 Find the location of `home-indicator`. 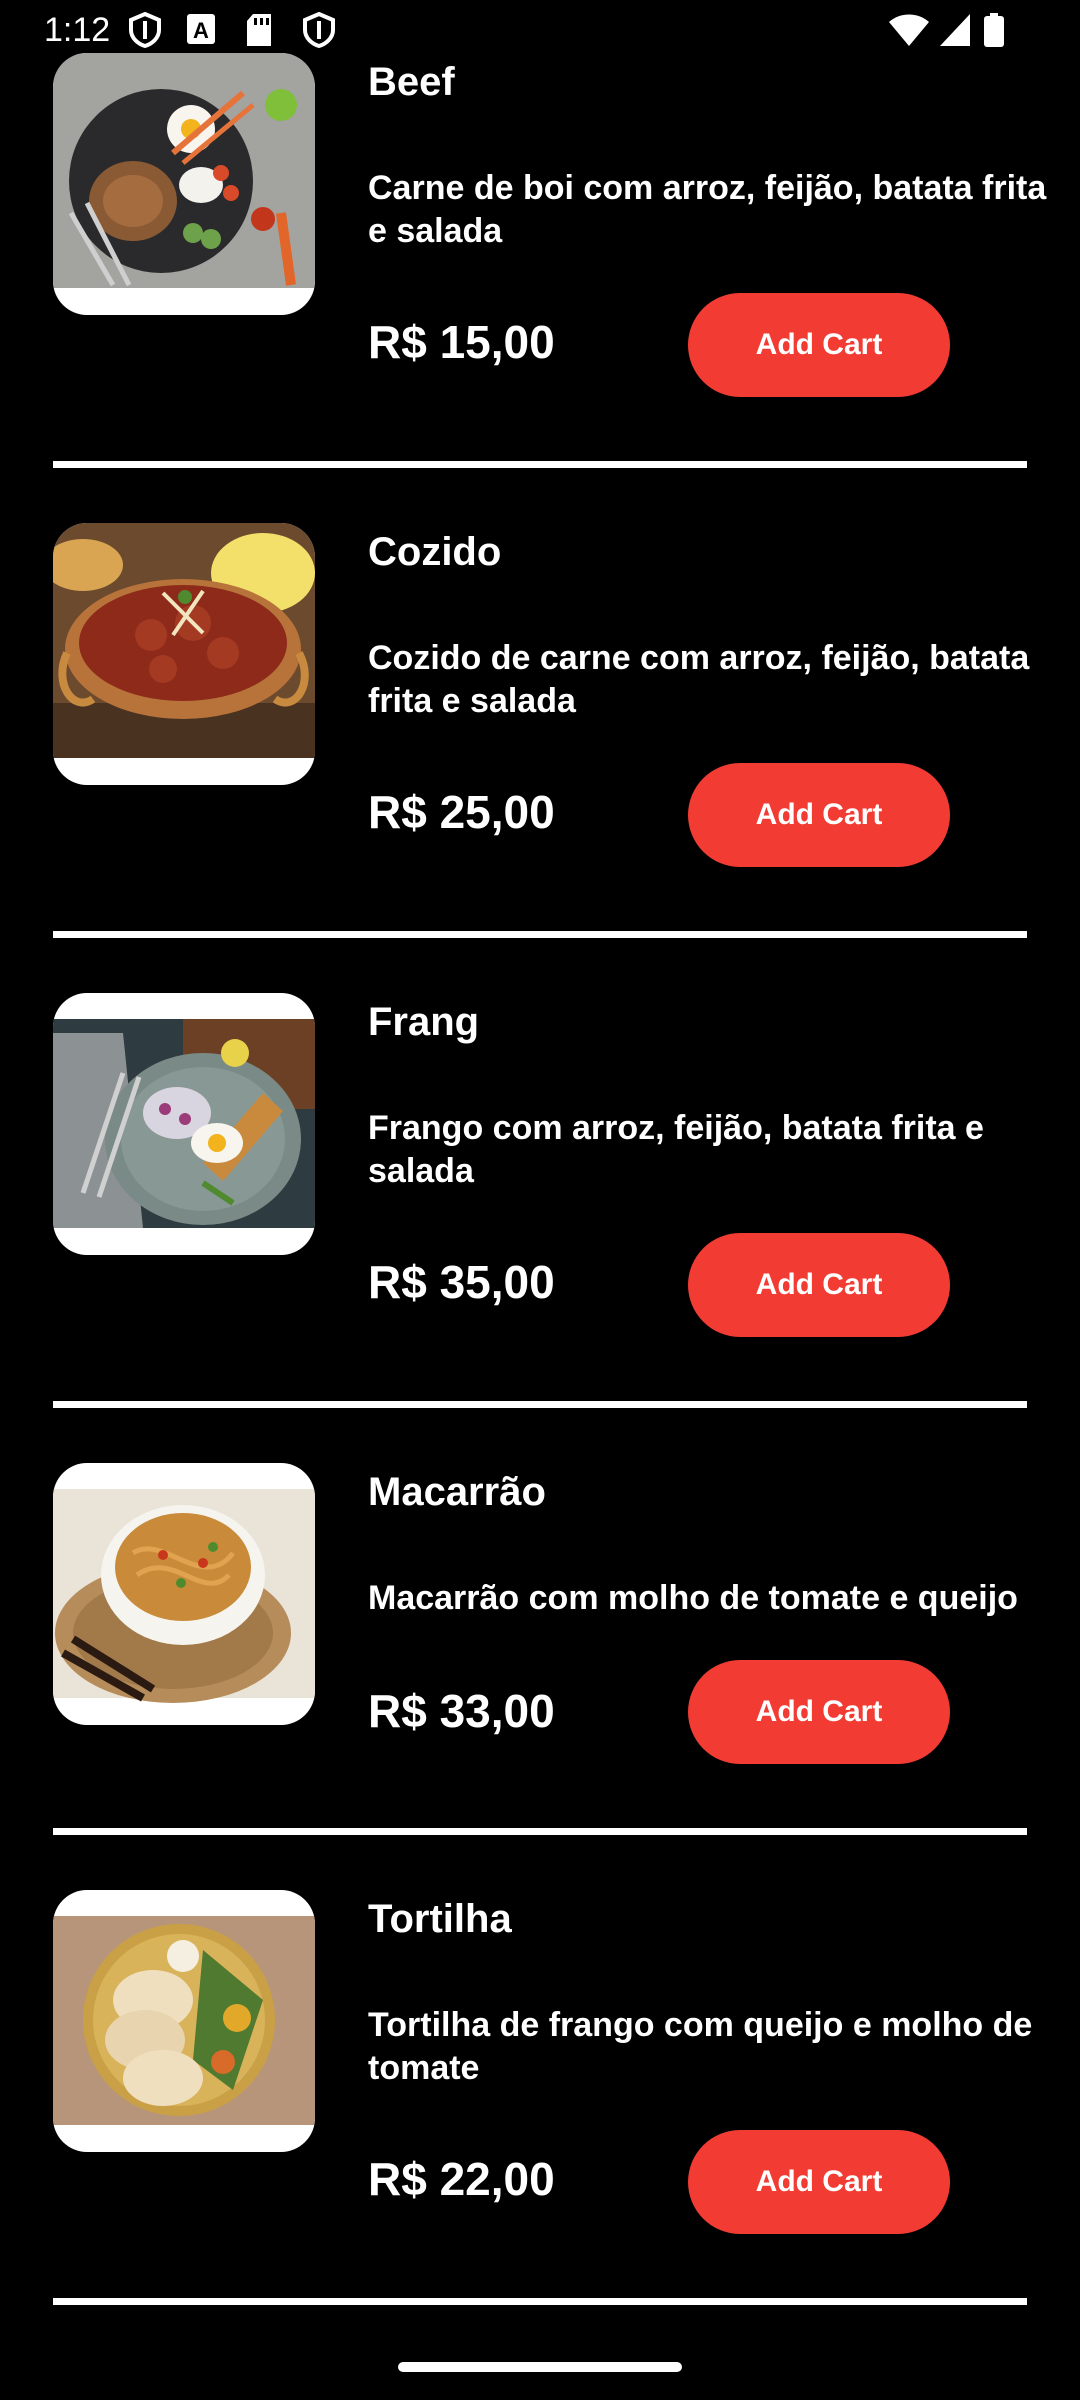

home-indicator is located at coordinates (540, 2367).